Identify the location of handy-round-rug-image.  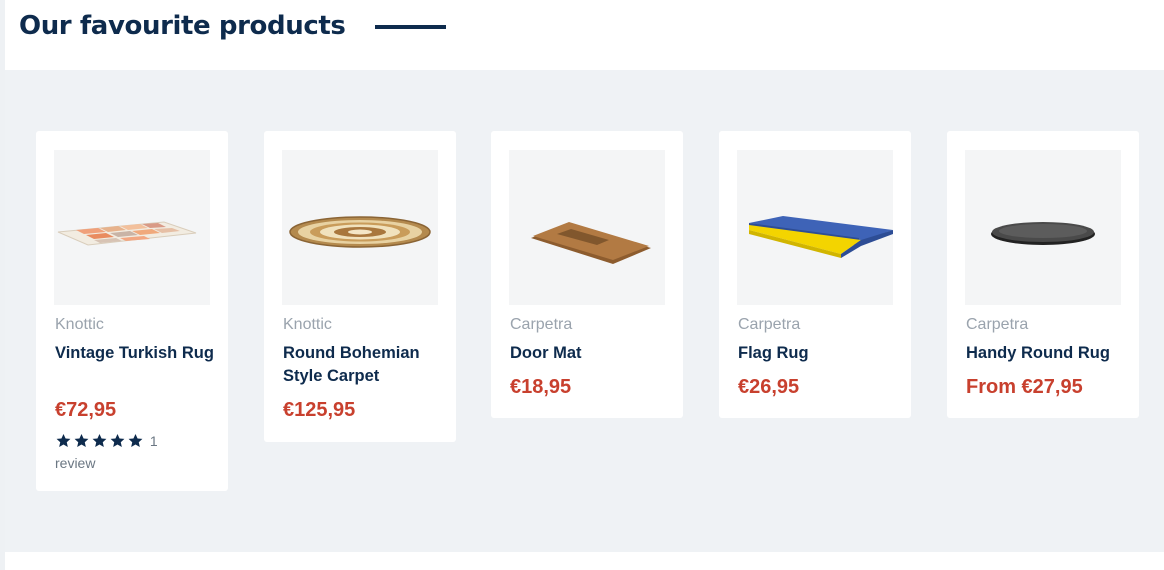
(1043, 233).